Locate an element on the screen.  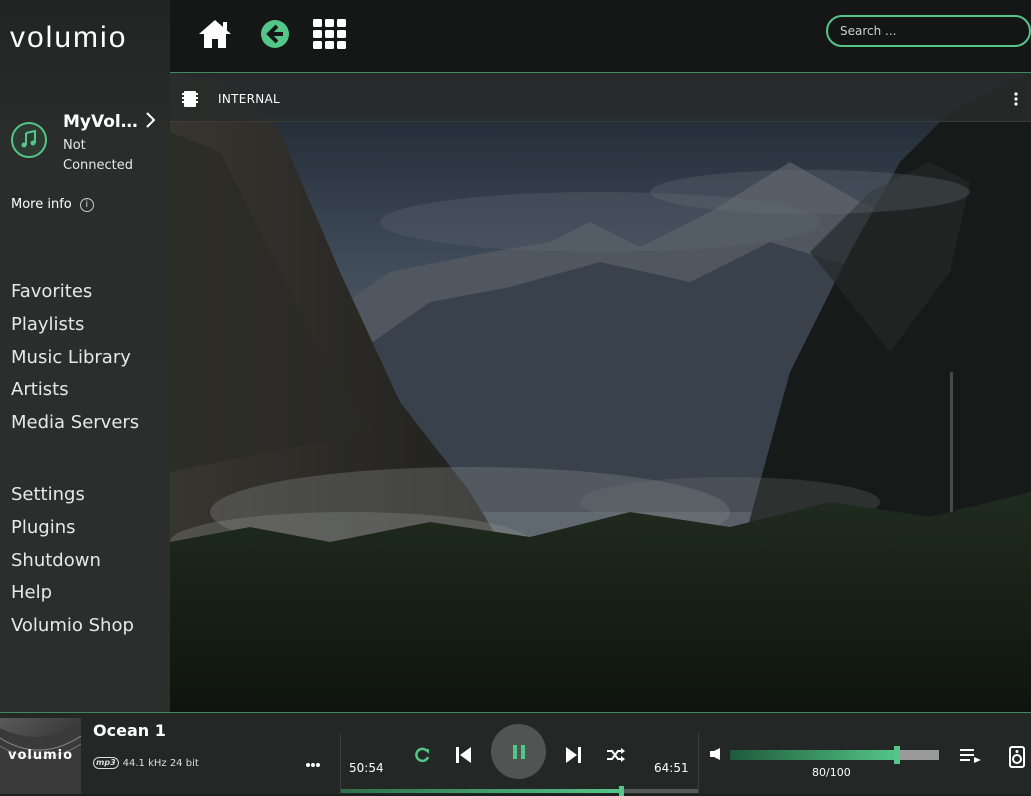
format-badge: mp3 is located at coordinates (106, 763).